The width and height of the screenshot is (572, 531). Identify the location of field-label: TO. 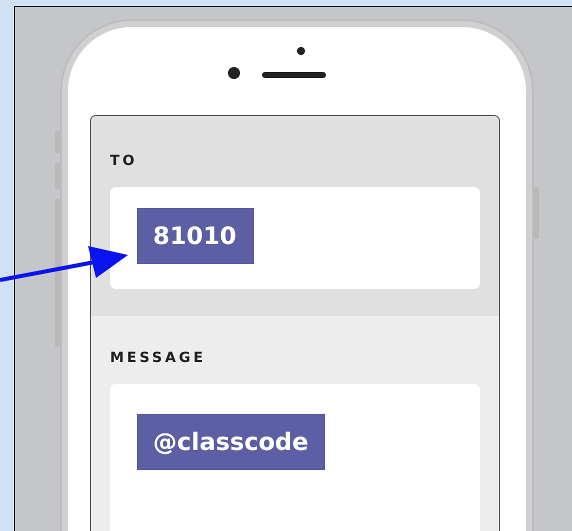
(124, 161).